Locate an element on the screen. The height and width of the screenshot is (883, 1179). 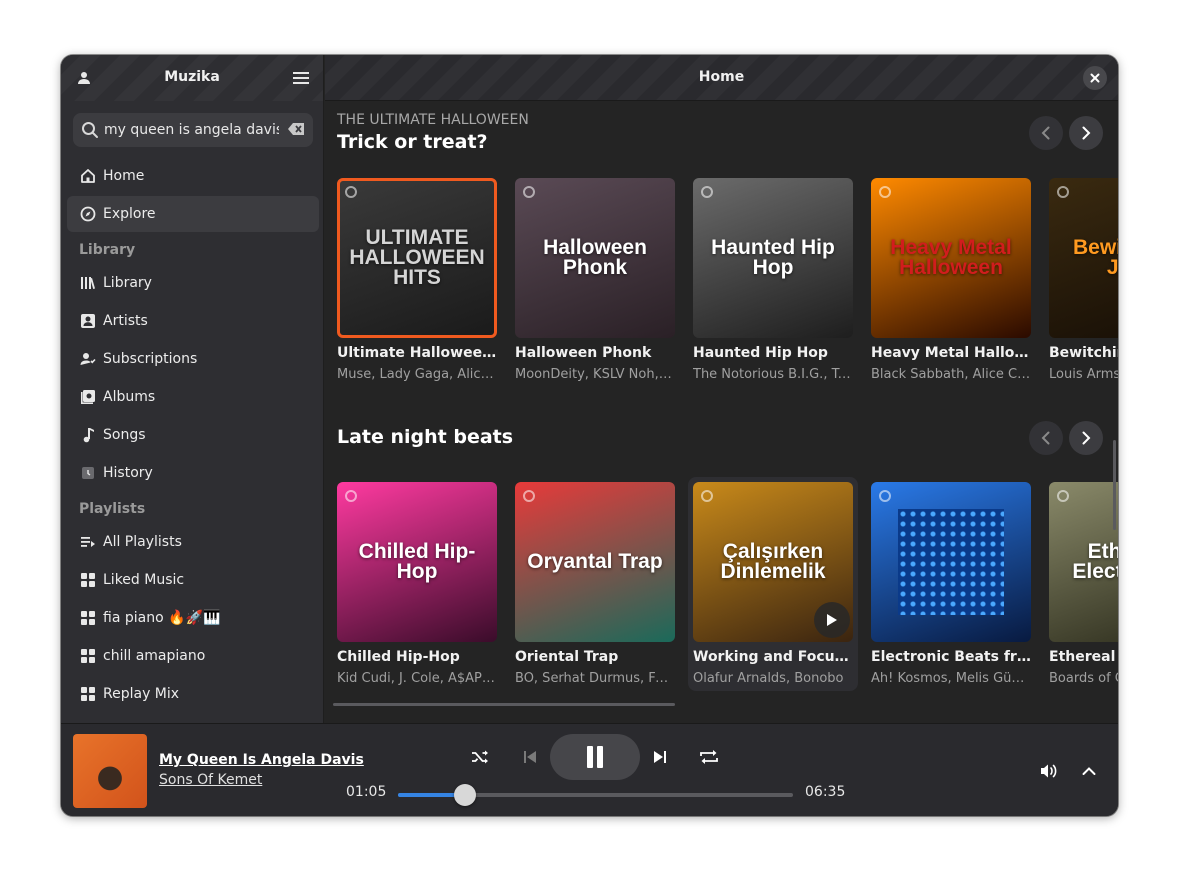
card-title: Working and Focusing is located at coordinates (773, 657).